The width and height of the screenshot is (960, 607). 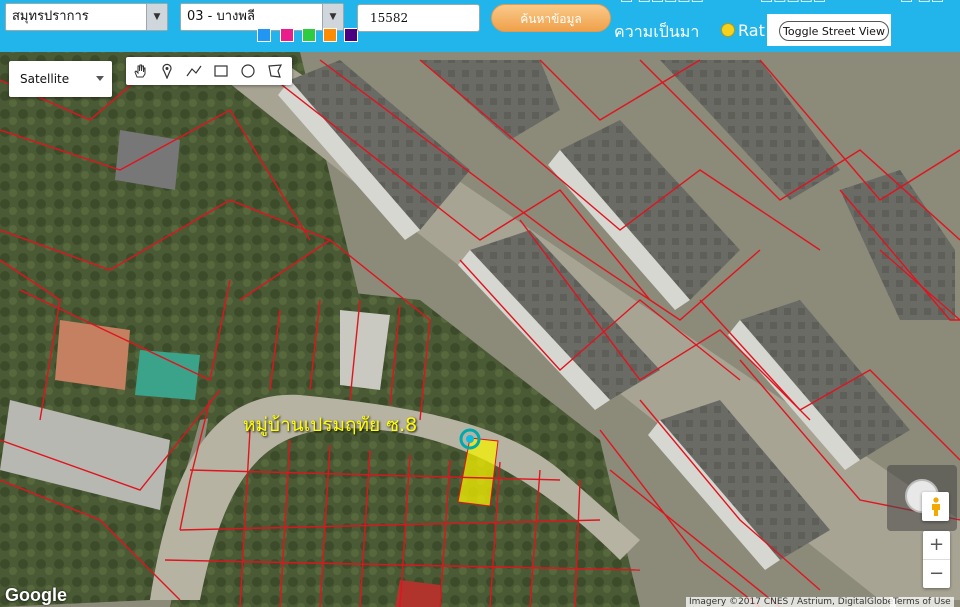 What do you see at coordinates (751, 30) in the screenshot?
I see `rate-link-label: Rat` at bounding box center [751, 30].